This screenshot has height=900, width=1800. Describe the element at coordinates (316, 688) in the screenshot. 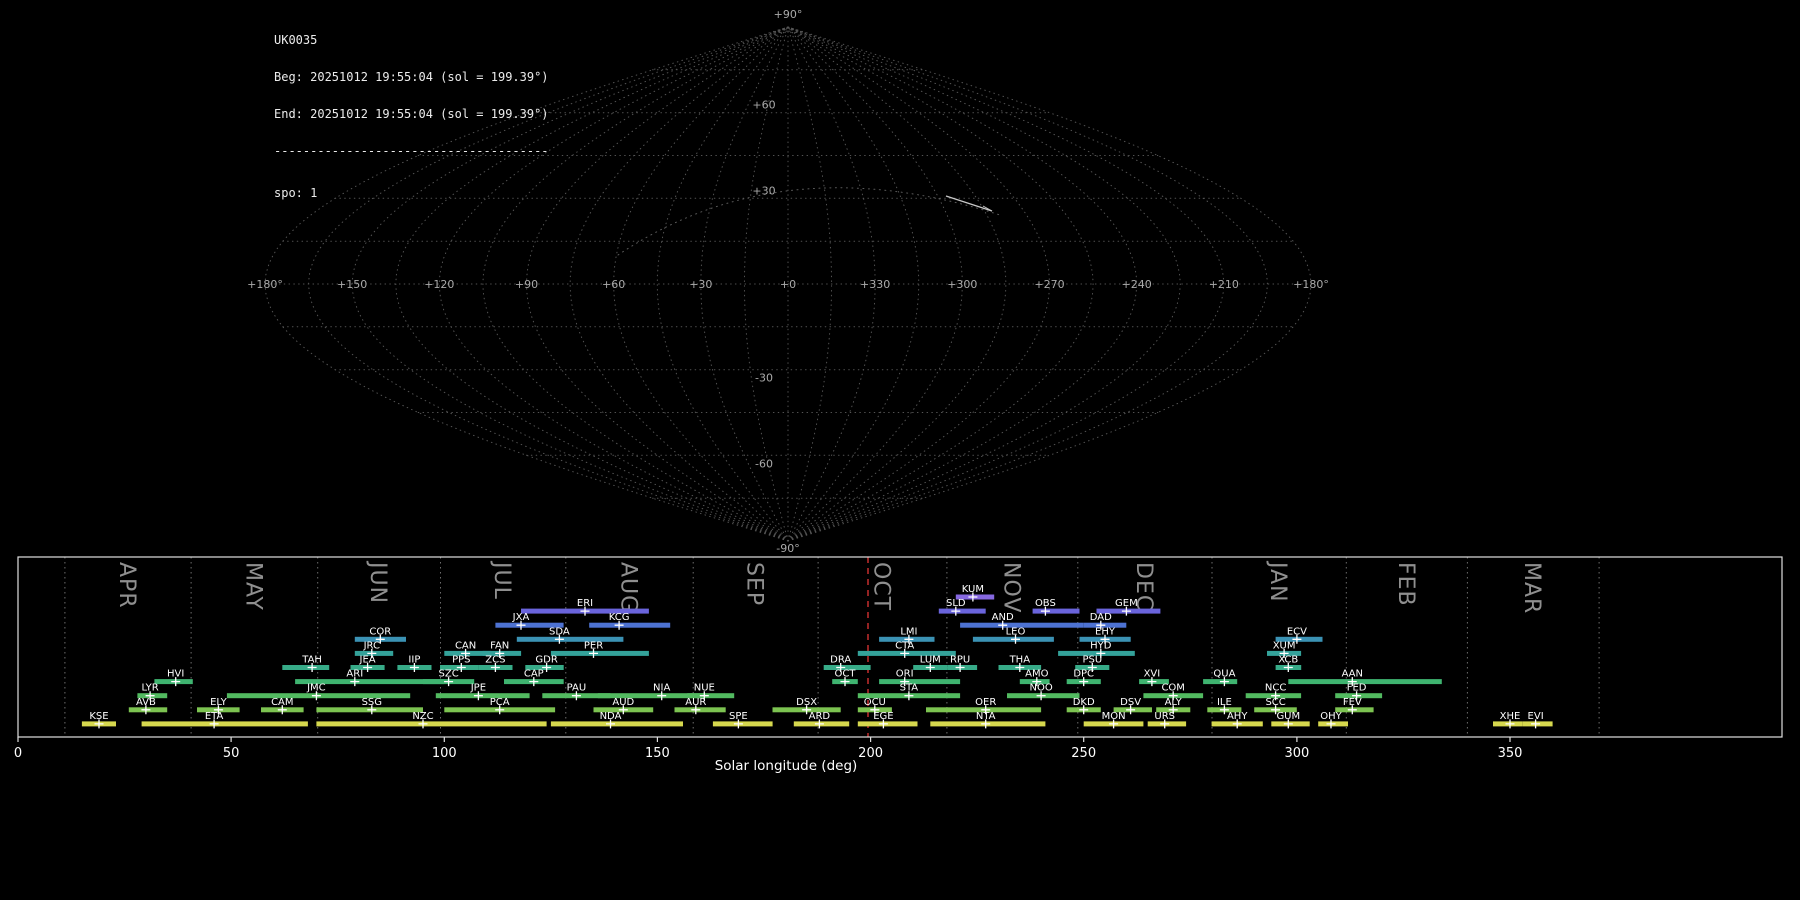

I see `shower-label-JMC: JMC` at that location.